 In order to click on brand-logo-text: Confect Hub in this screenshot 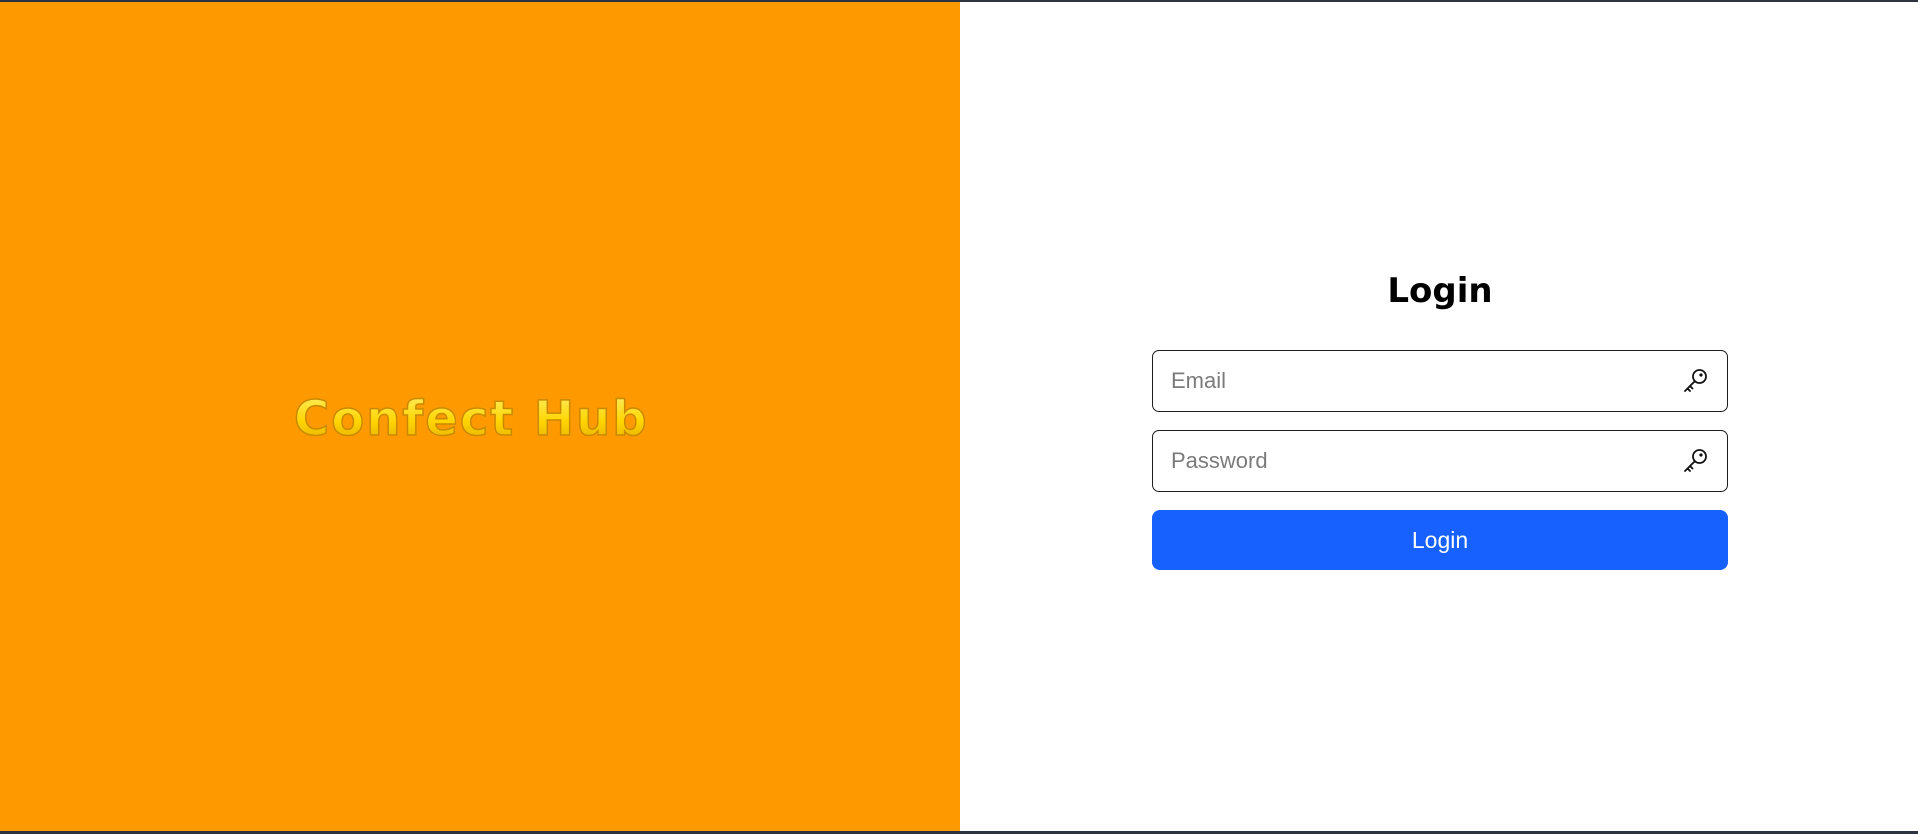, I will do `click(471, 419)`.